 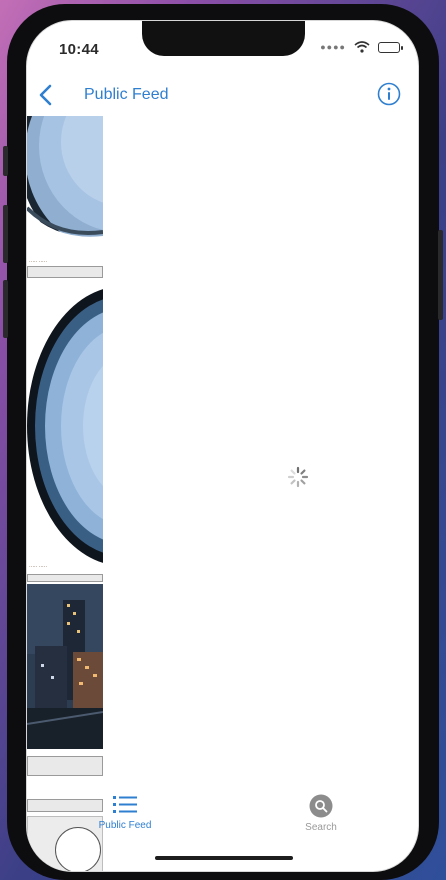 I want to click on tab-label: Public Feed, so click(x=125, y=825).